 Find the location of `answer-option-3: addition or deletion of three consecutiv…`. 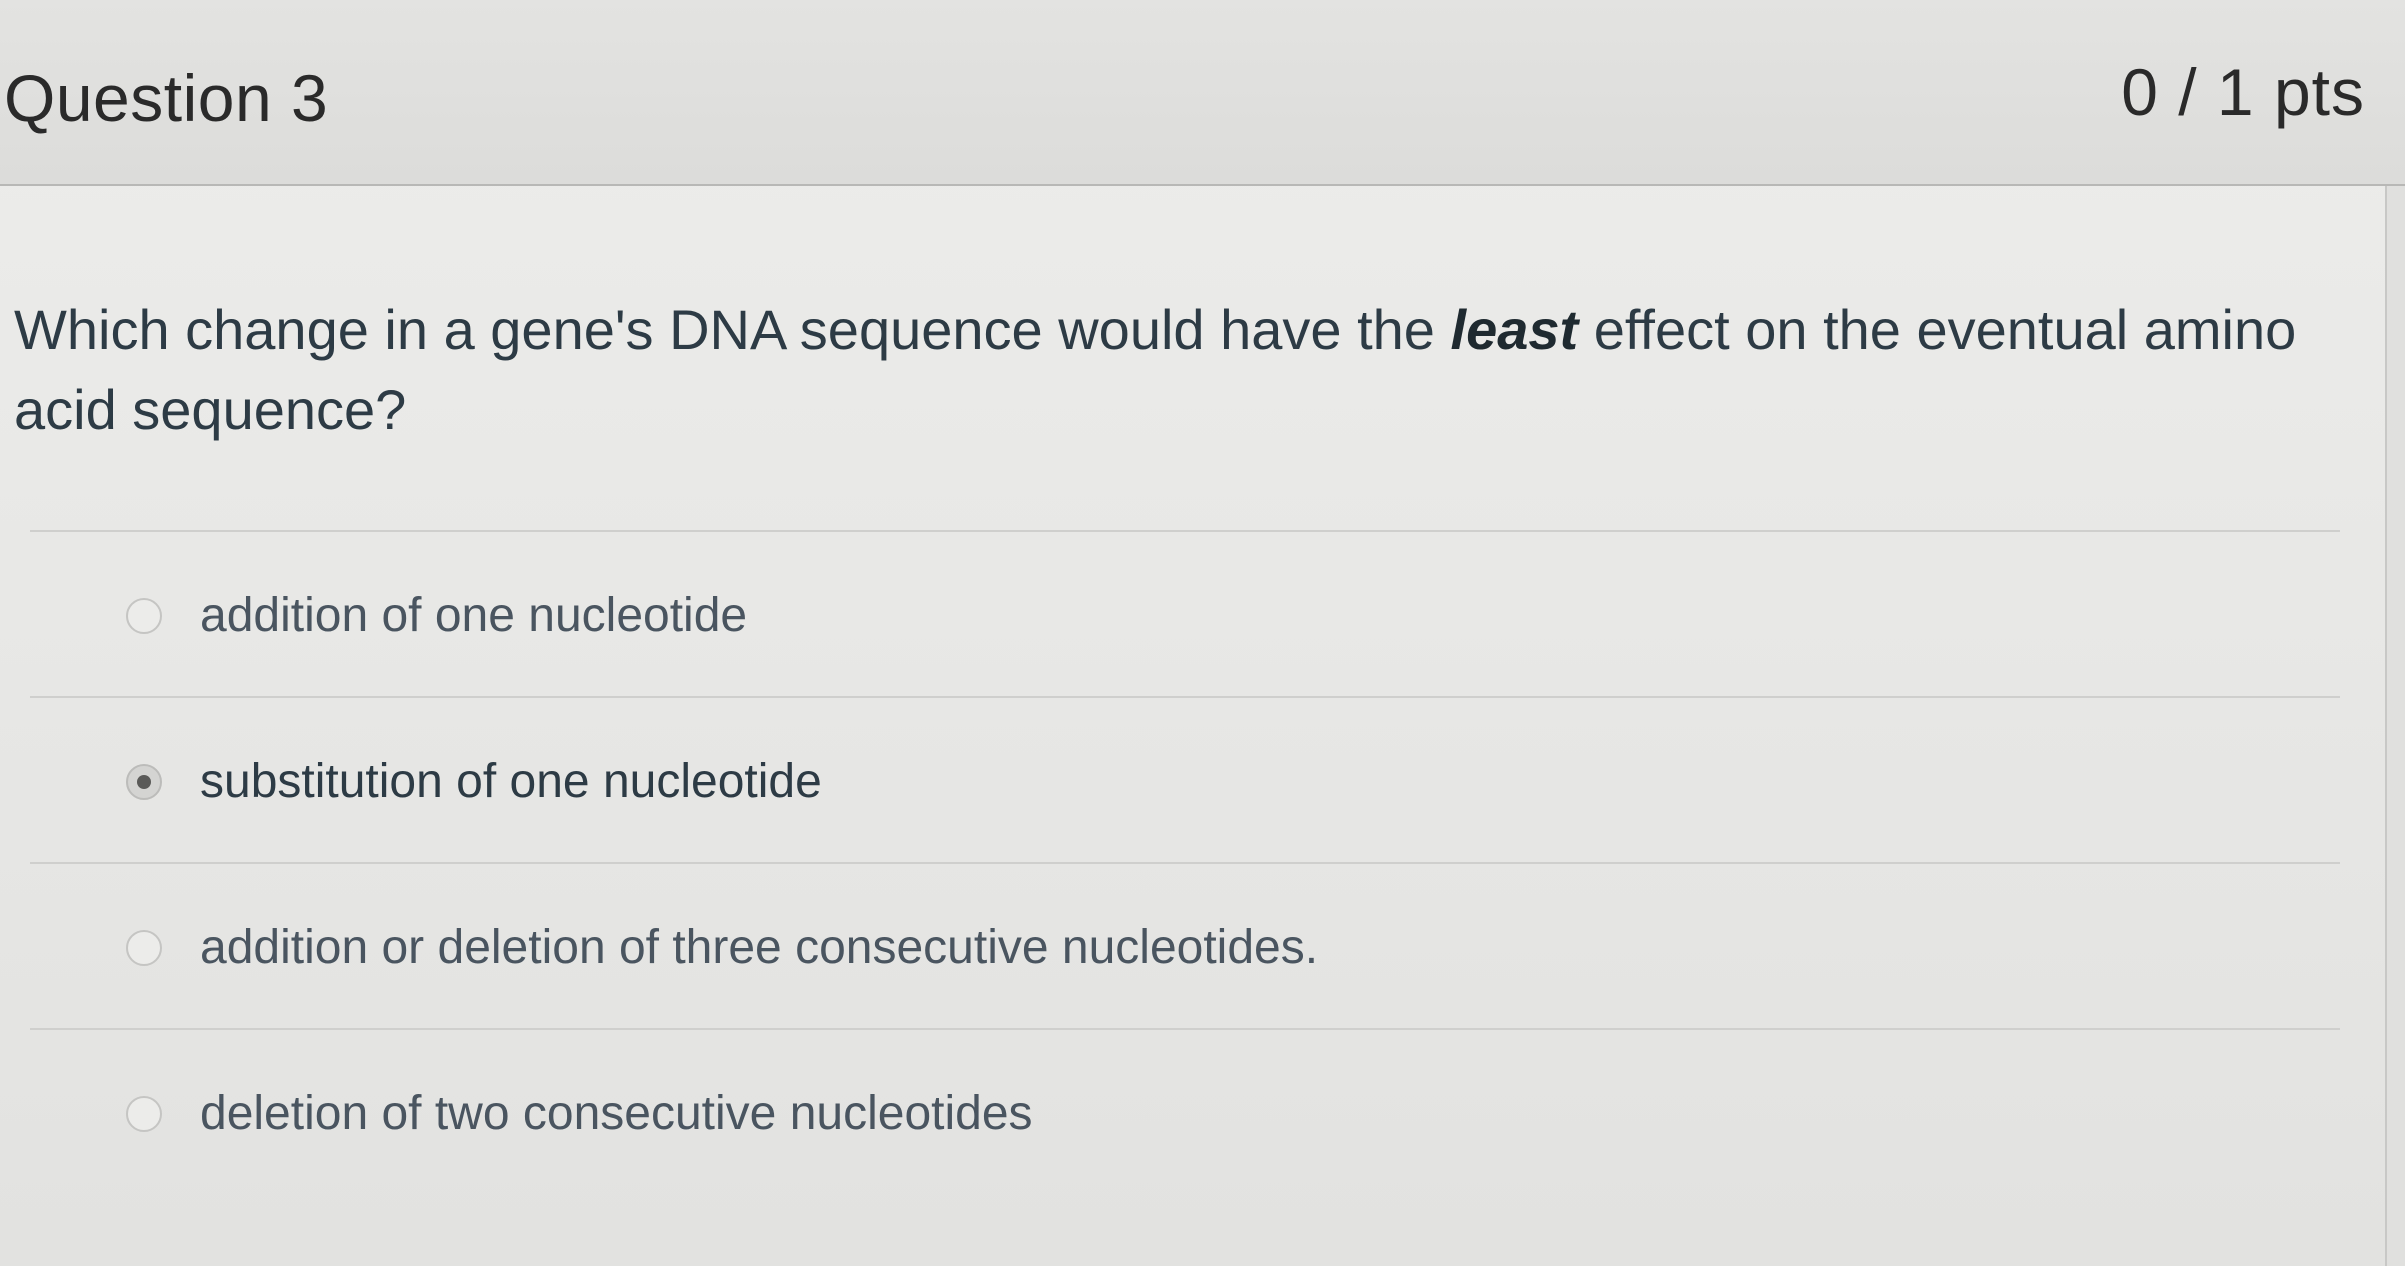

answer-option-3: addition or deletion of three consecutiv… is located at coordinates (1180, 946).